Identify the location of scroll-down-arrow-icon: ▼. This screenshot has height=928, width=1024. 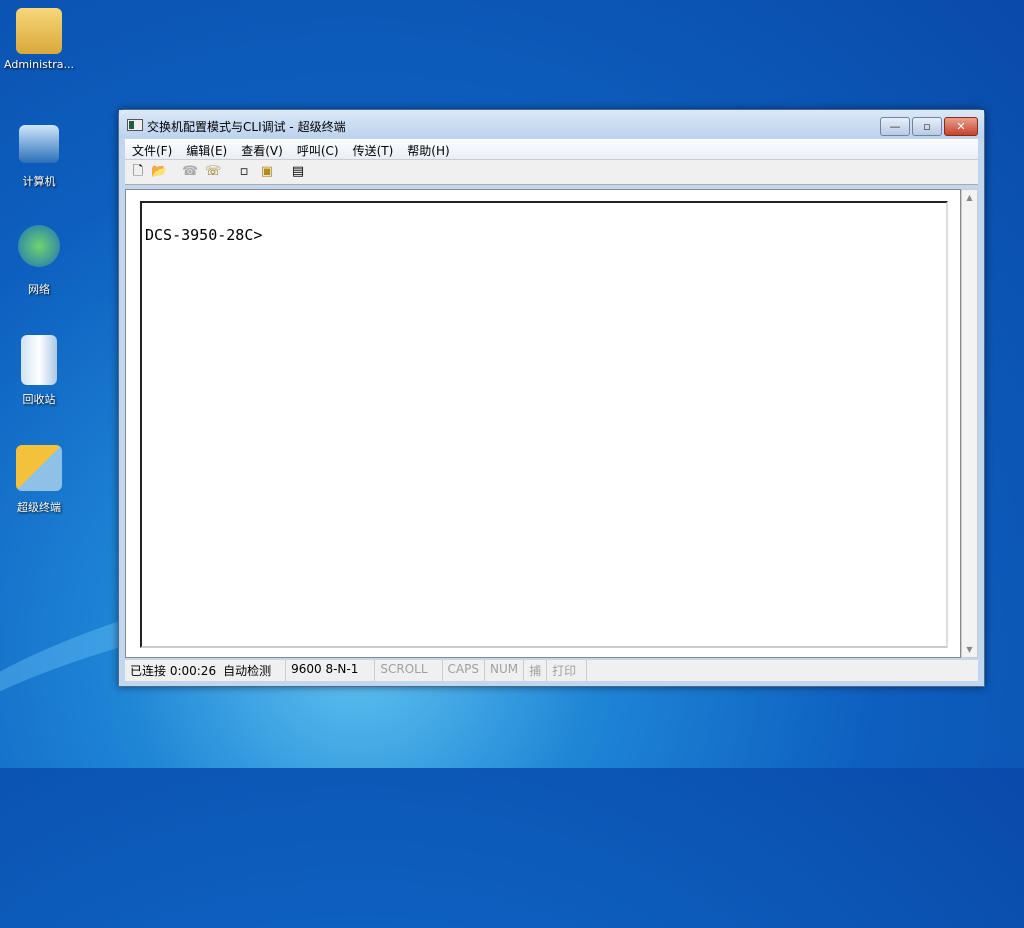
(969, 649).